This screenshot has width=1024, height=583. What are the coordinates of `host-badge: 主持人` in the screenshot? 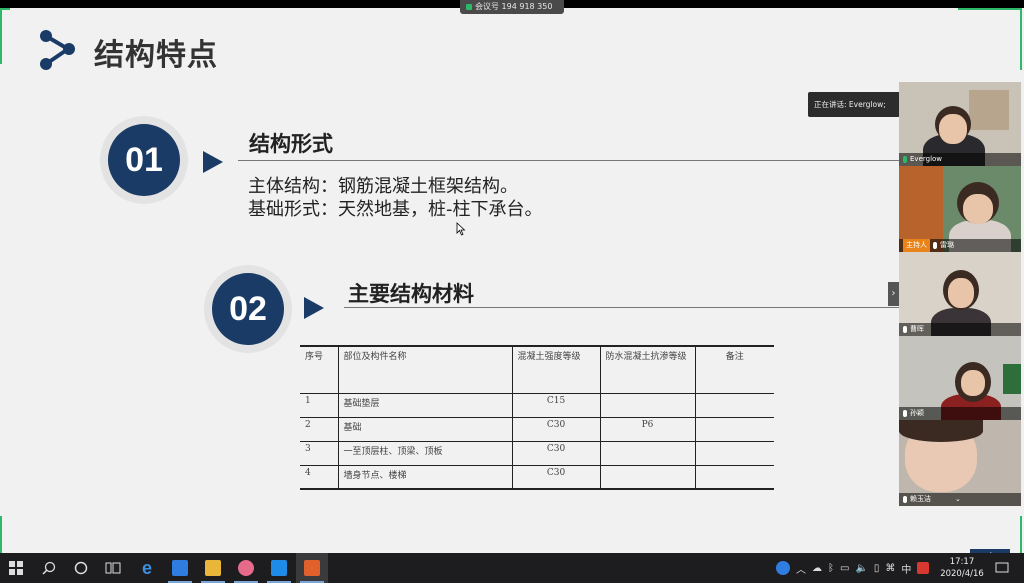 It's located at (916, 245).